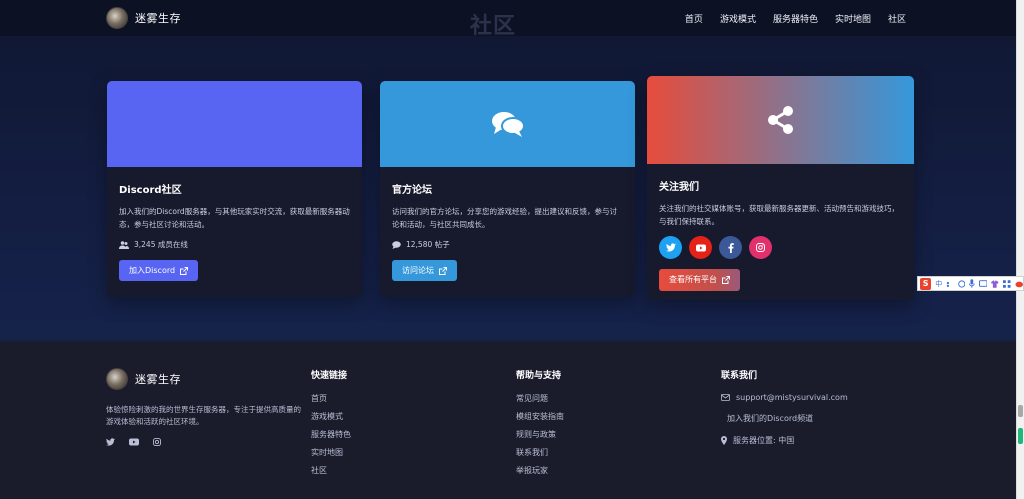 Image resolution: width=1024 pixels, height=499 pixels. Describe the element at coordinates (1020, 436) in the screenshot. I see `scroll-indicator` at that location.